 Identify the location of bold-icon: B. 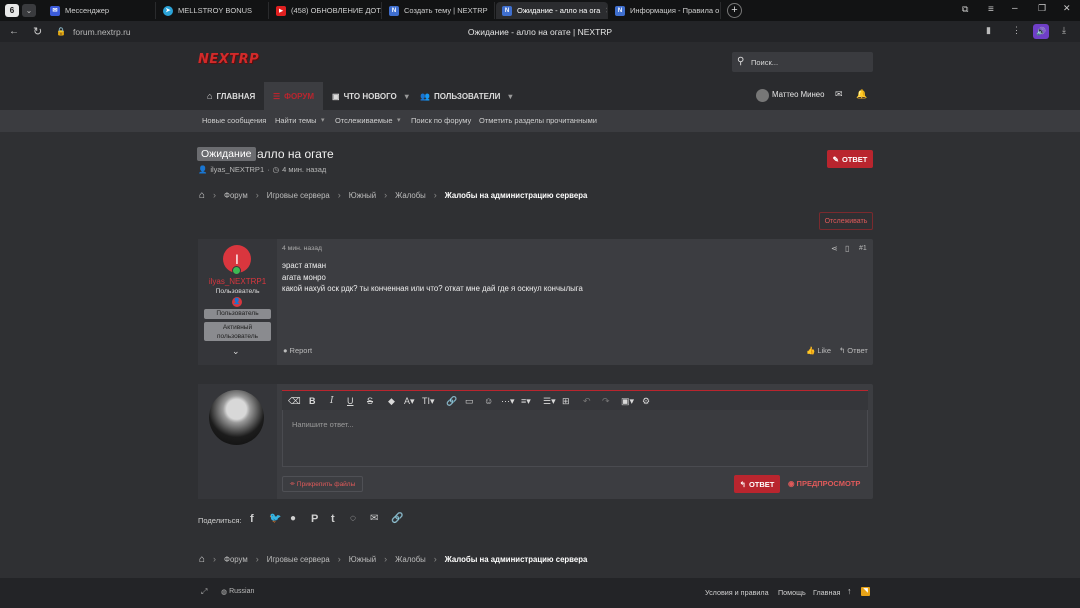
(312, 401).